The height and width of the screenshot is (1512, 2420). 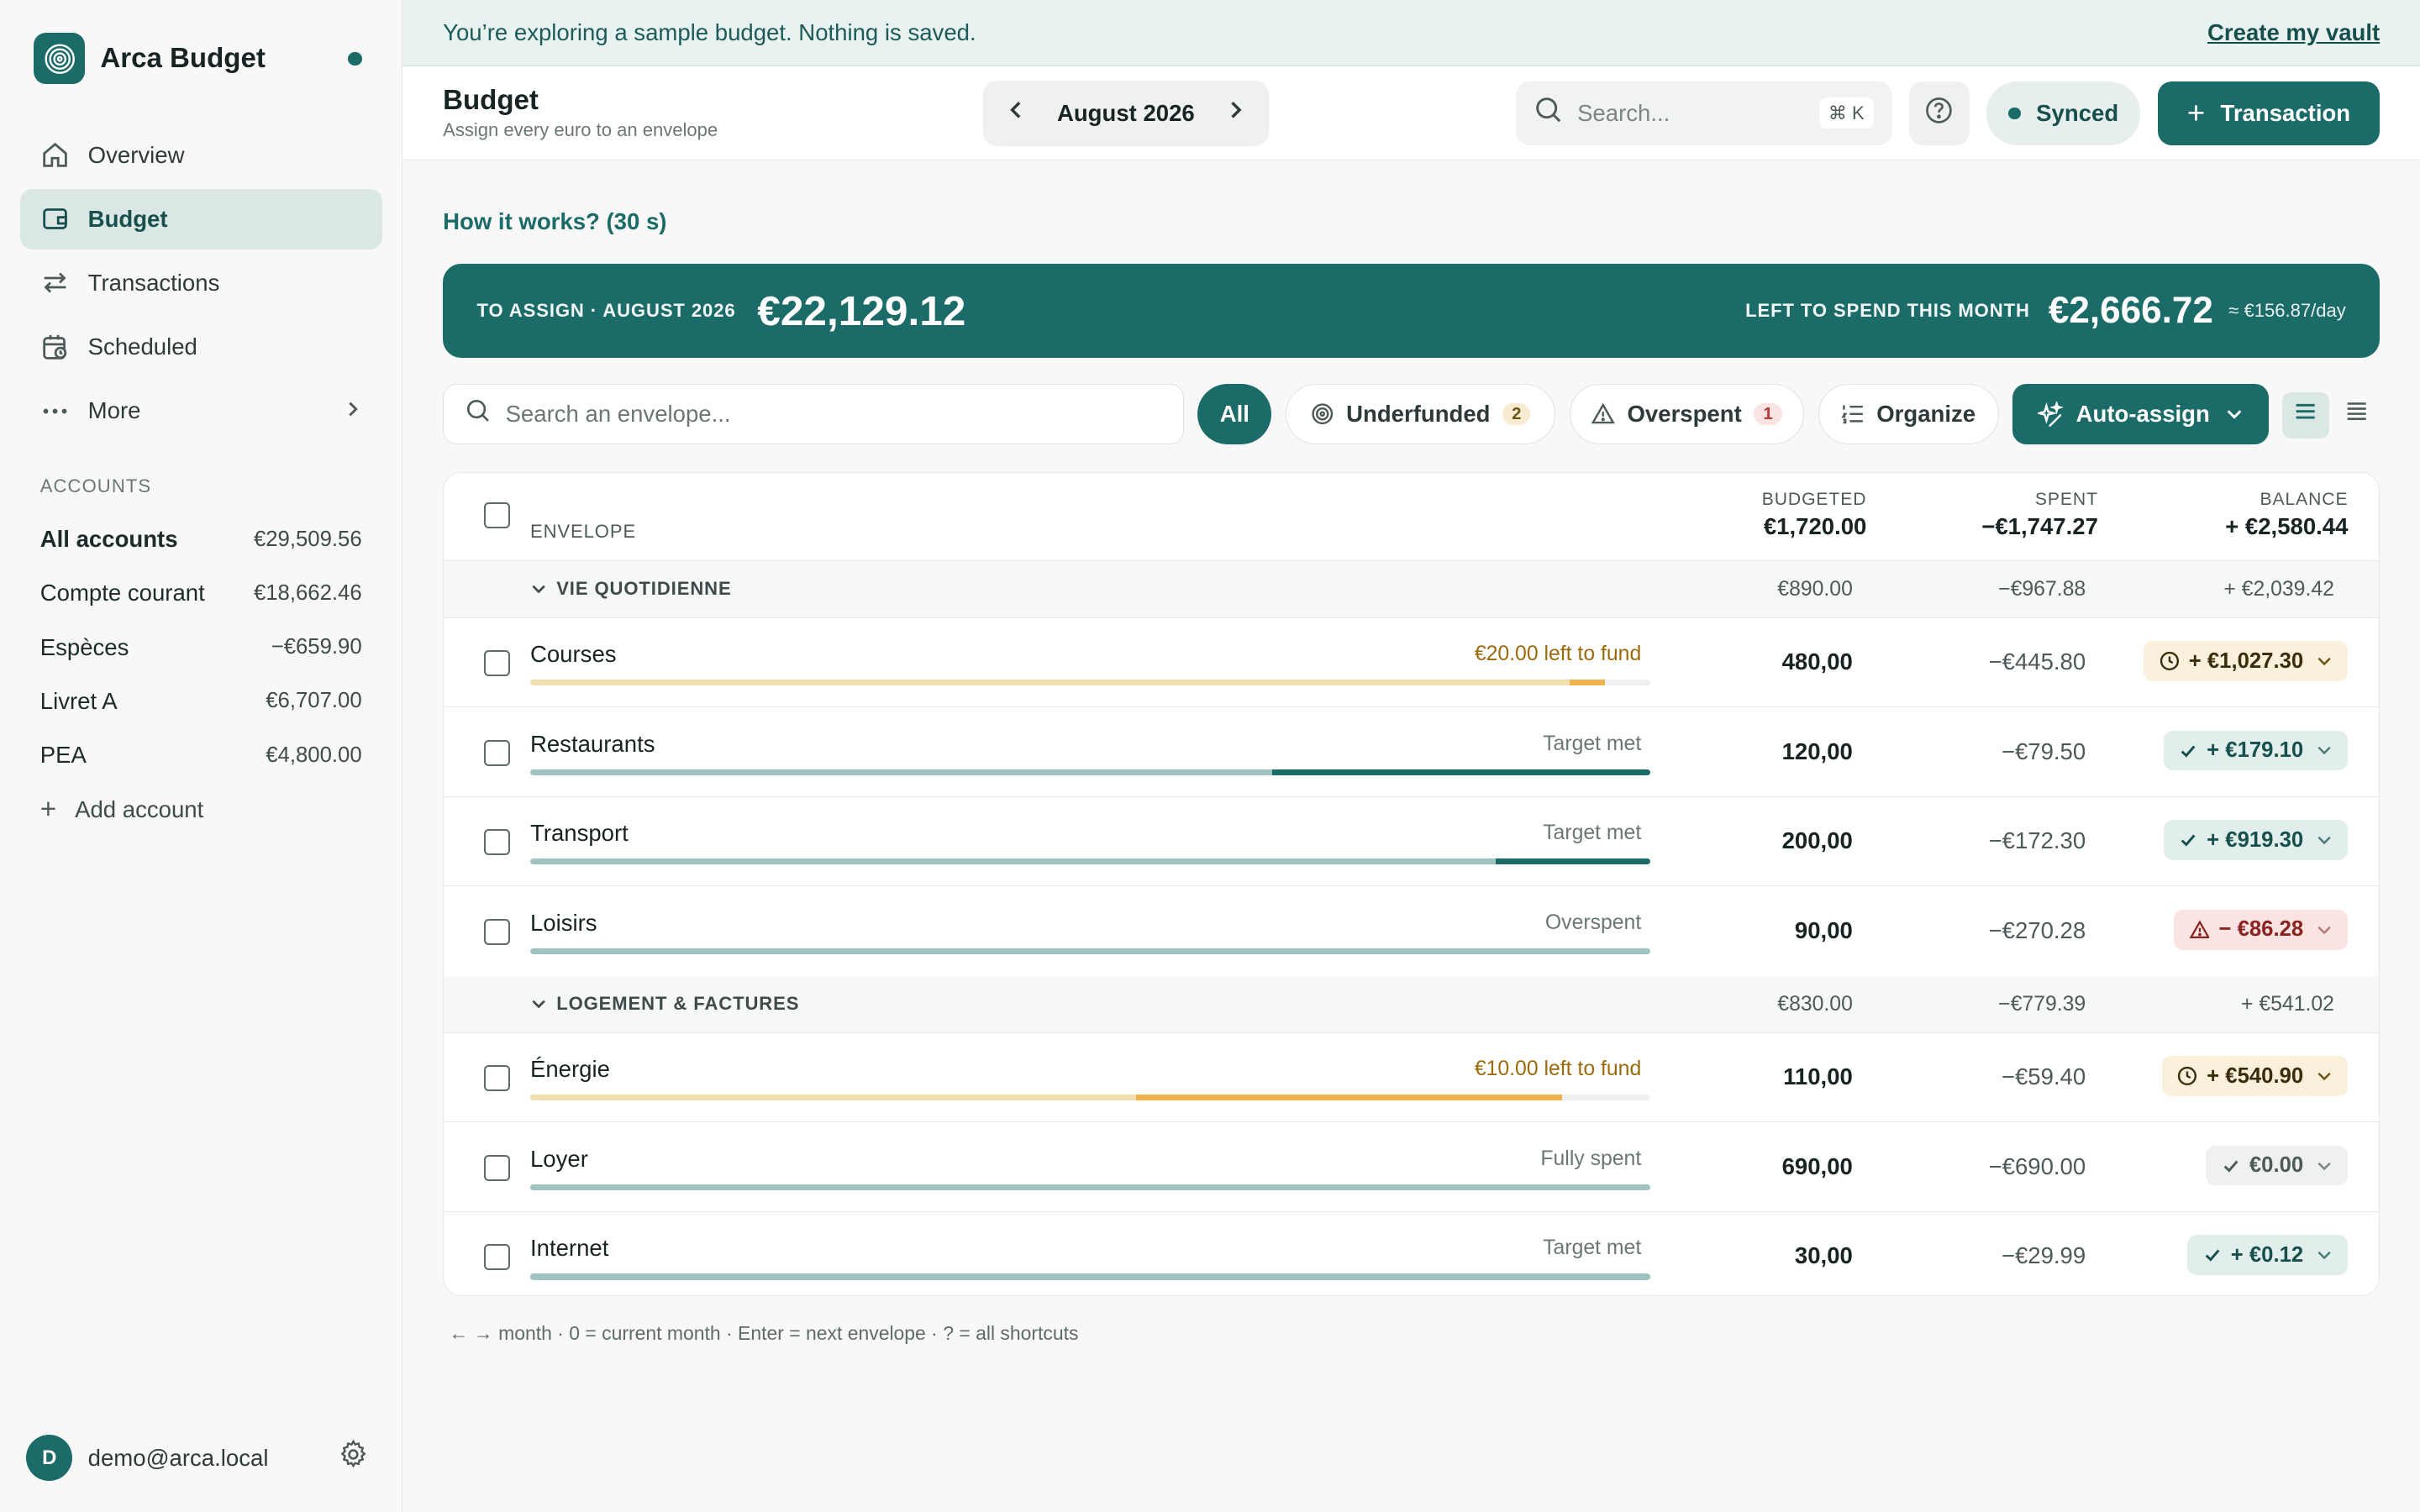 What do you see at coordinates (201, 539) in the screenshot?
I see `account-all: All accounts €29,509.56` at bounding box center [201, 539].